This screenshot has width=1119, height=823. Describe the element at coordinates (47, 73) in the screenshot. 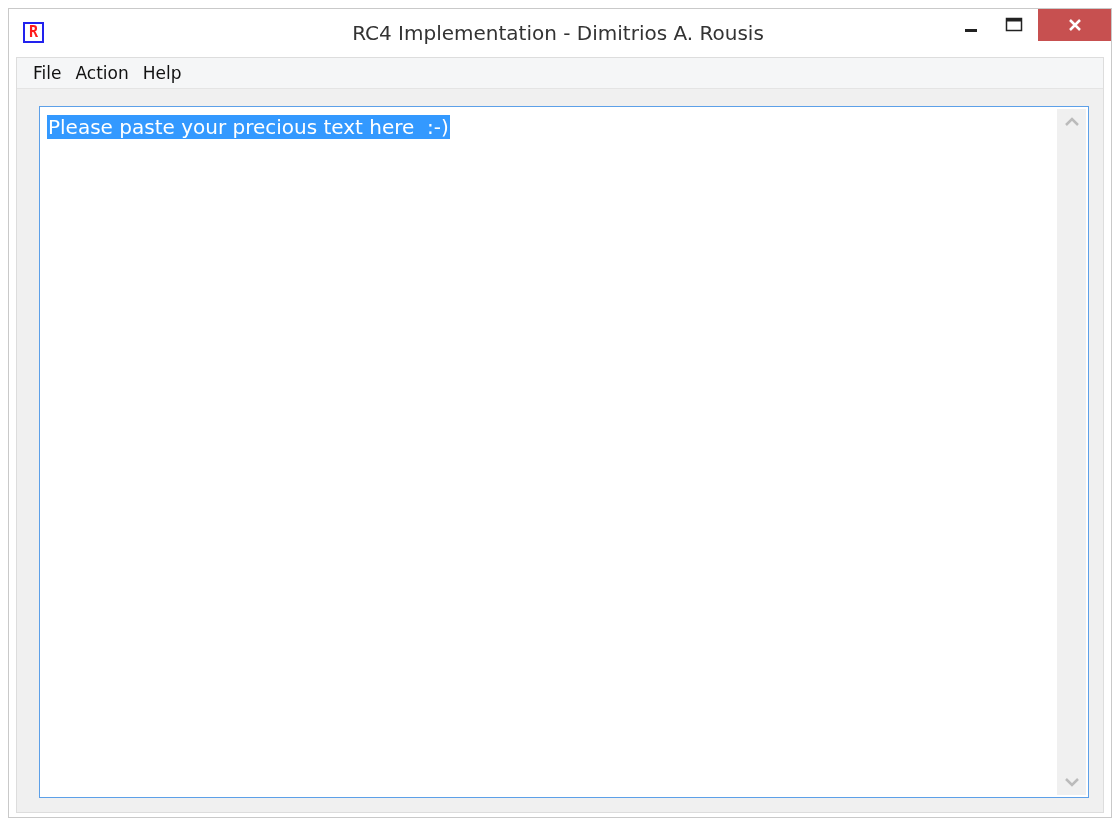

I see `menu-item: File` at that location.